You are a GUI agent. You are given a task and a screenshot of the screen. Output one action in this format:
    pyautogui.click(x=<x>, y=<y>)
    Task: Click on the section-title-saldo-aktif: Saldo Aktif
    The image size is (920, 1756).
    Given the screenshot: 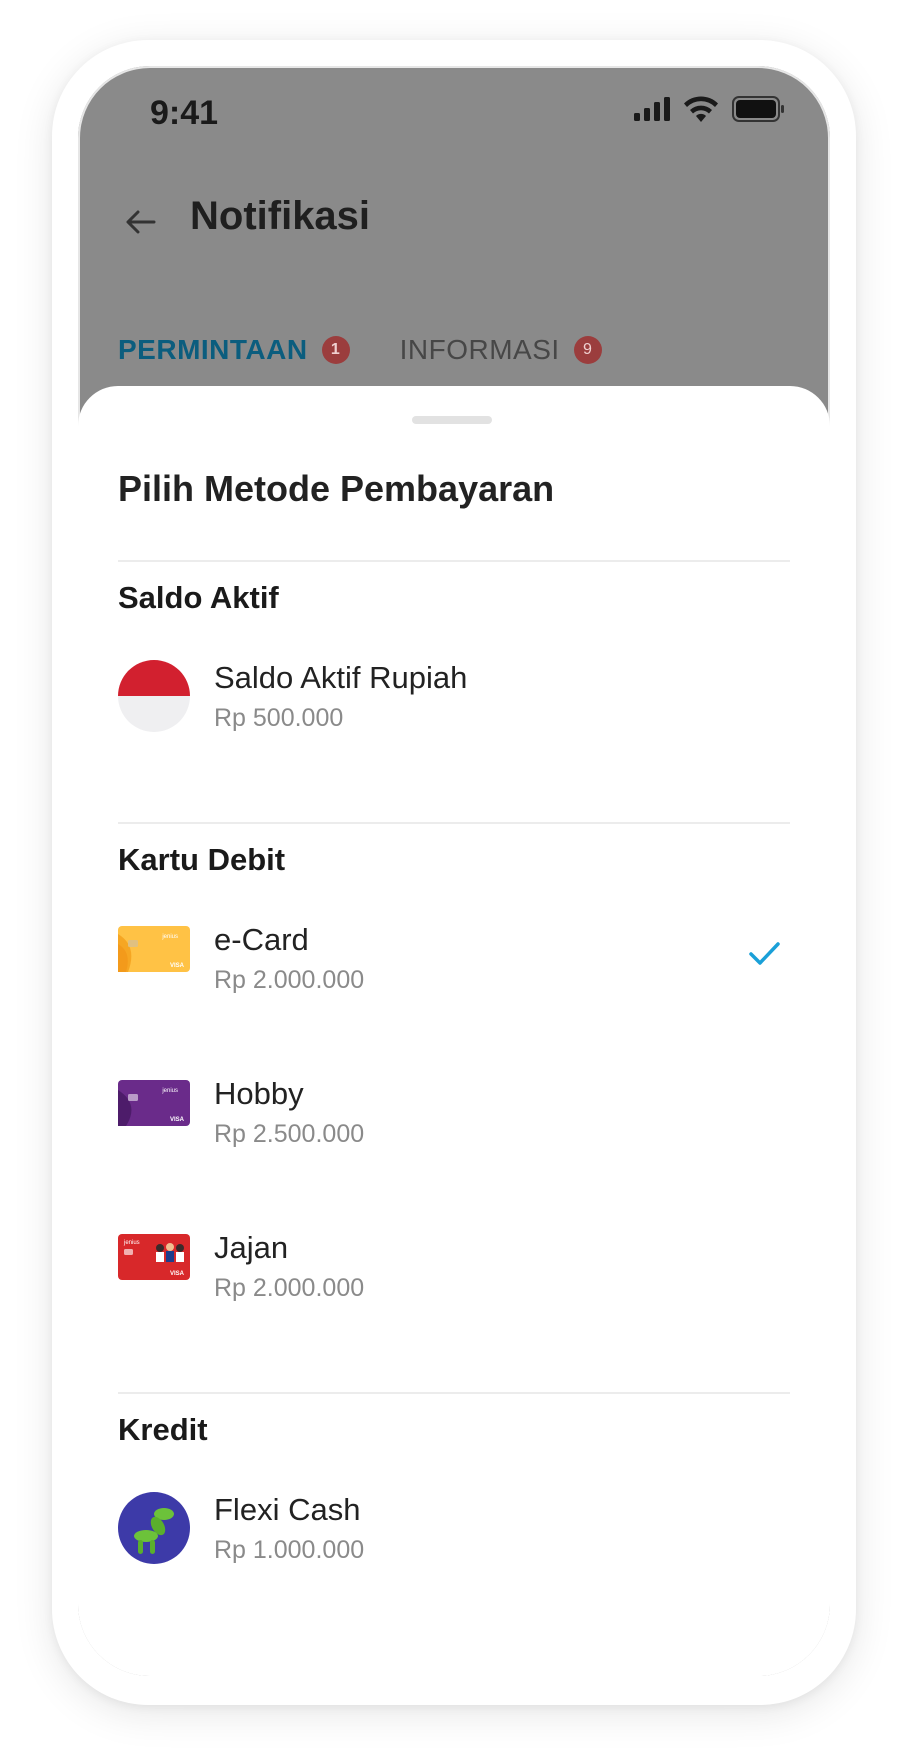 What is the action you would take?
    pyautogui.click(x=198, y=597)
    